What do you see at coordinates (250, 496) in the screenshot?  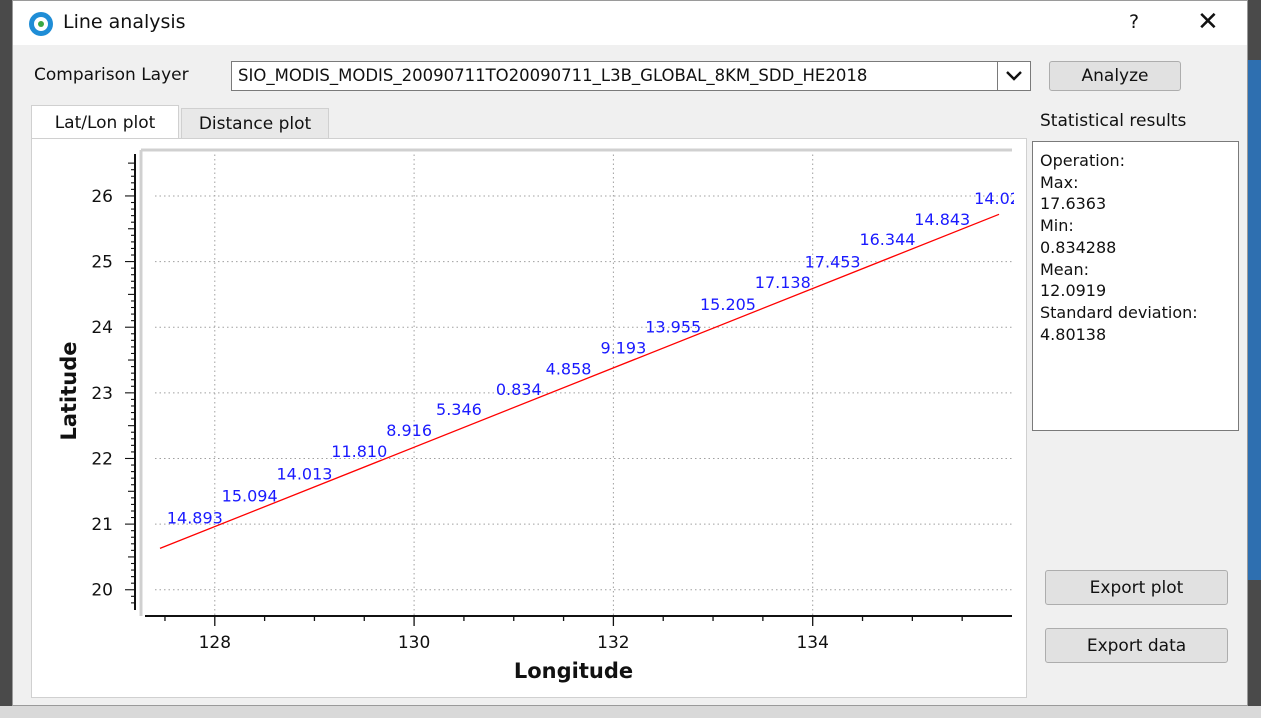 I see `data-label: 15.094` at bounding box center [250, 496].